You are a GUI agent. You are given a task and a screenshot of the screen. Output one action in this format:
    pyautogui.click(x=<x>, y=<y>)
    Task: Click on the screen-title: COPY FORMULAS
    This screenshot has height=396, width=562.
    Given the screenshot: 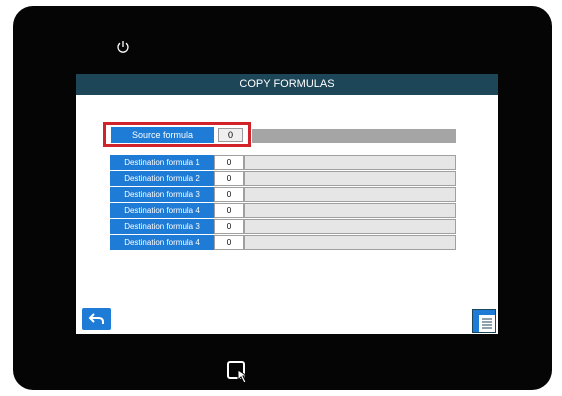 What is the action you would take?
    pyautogui.click(x=287, y=84)
    